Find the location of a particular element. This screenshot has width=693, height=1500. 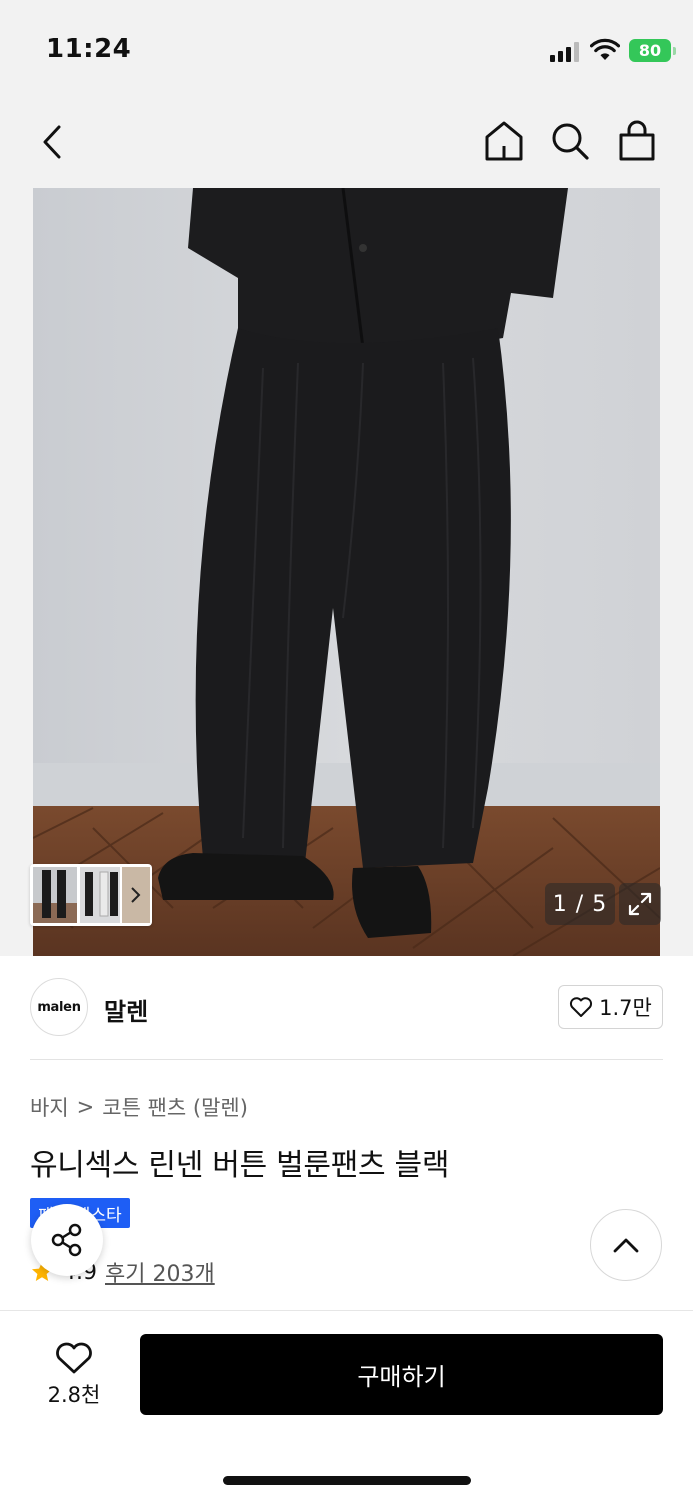

wish-button: 2.8천 is located at coordinates (74, 1375).